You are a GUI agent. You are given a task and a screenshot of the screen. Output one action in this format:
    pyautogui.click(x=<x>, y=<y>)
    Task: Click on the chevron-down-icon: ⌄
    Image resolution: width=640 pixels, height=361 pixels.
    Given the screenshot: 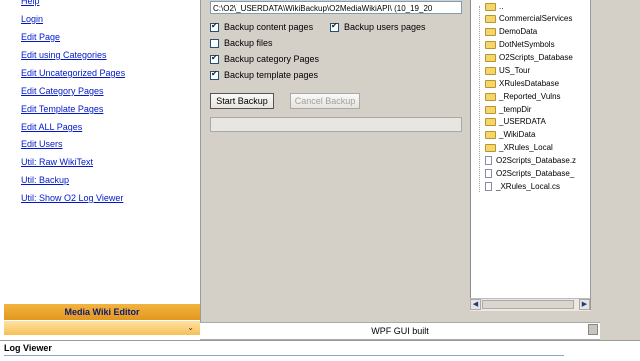 What is the action you would take?
    pyautogui.click(x=190, y=327)
    